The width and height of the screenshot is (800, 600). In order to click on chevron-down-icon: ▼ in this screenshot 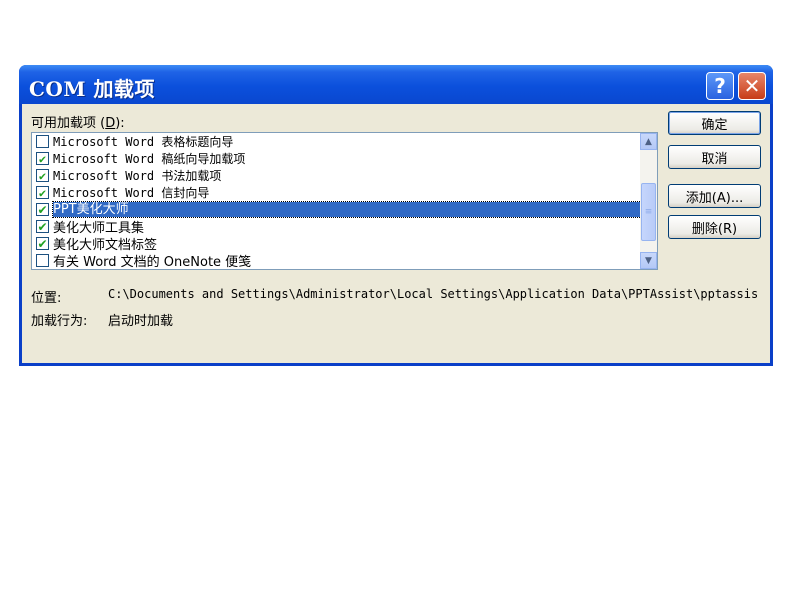, I will do `click(648, 260)`.